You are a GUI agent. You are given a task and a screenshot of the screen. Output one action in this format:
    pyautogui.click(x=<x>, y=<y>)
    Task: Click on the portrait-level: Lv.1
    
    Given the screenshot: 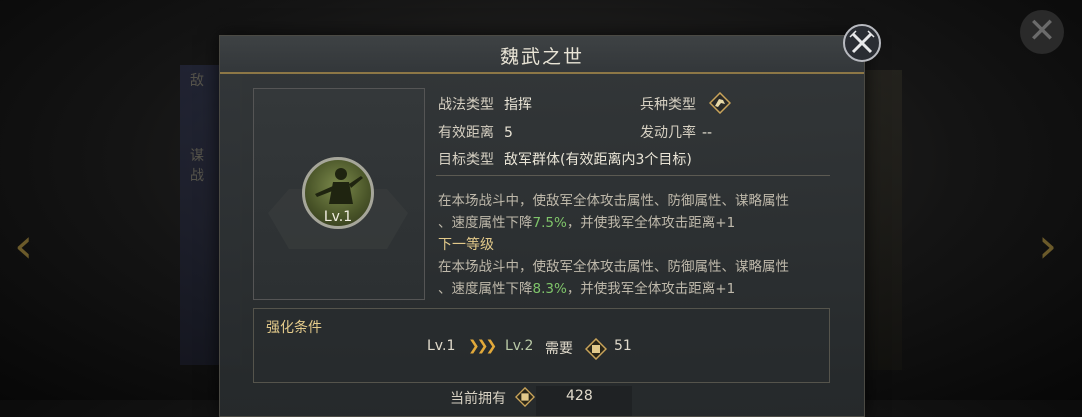 What is the action you would take?
    pyautogui.click(x=338, y=217)
    